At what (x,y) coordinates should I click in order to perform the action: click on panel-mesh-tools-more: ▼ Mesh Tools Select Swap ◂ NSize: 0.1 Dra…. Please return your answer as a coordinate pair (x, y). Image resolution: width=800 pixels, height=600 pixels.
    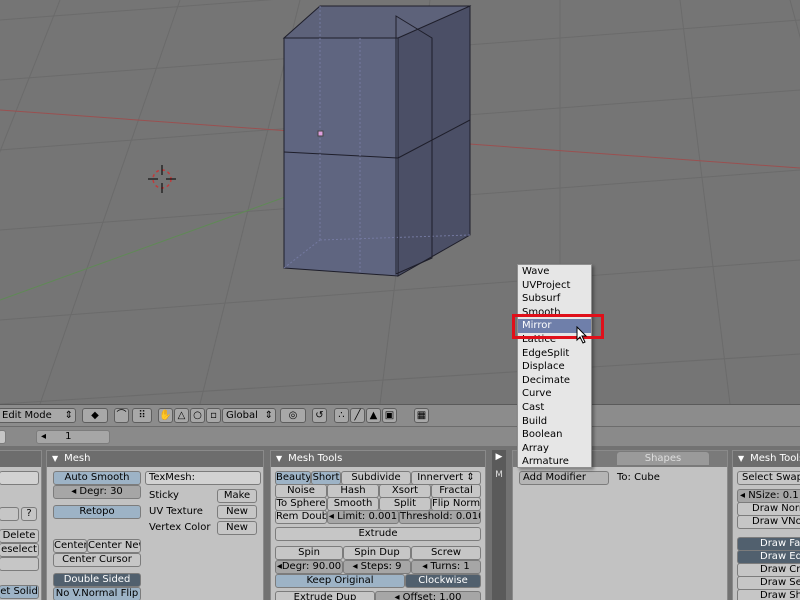
    Looking at the image, I should click on (766, 525).